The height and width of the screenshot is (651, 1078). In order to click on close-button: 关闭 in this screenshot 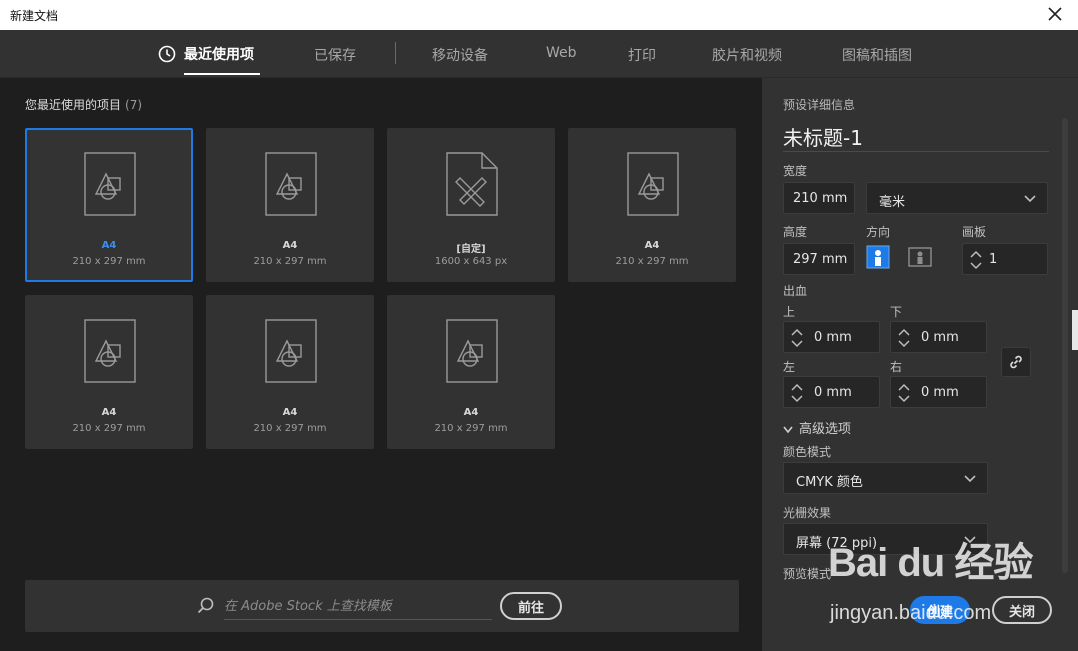, I will do `click(1022, 610)`.